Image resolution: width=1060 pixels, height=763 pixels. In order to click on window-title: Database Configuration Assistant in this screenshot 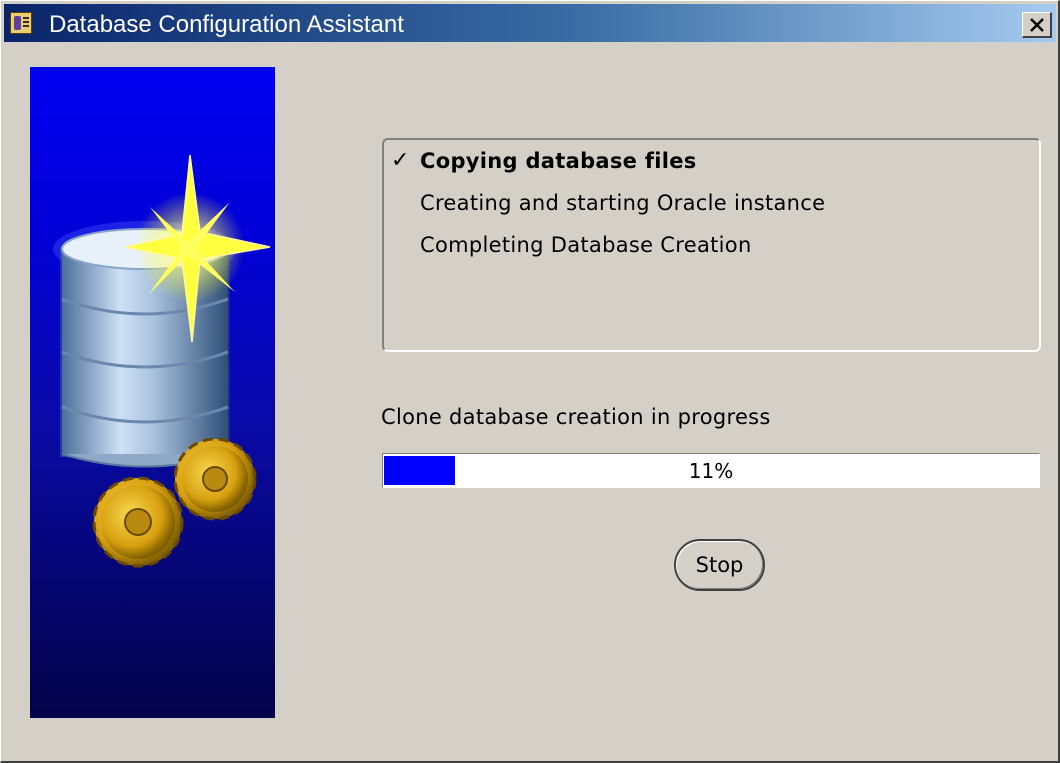, I will do `click(226, 24)`.